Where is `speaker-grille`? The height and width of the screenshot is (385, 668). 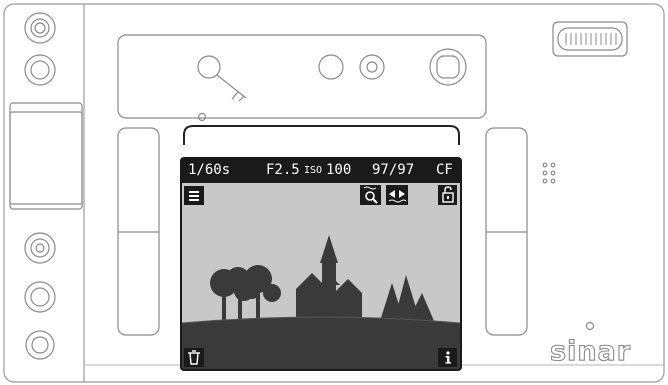 speaker-grille is located at coordinates (549, 173).